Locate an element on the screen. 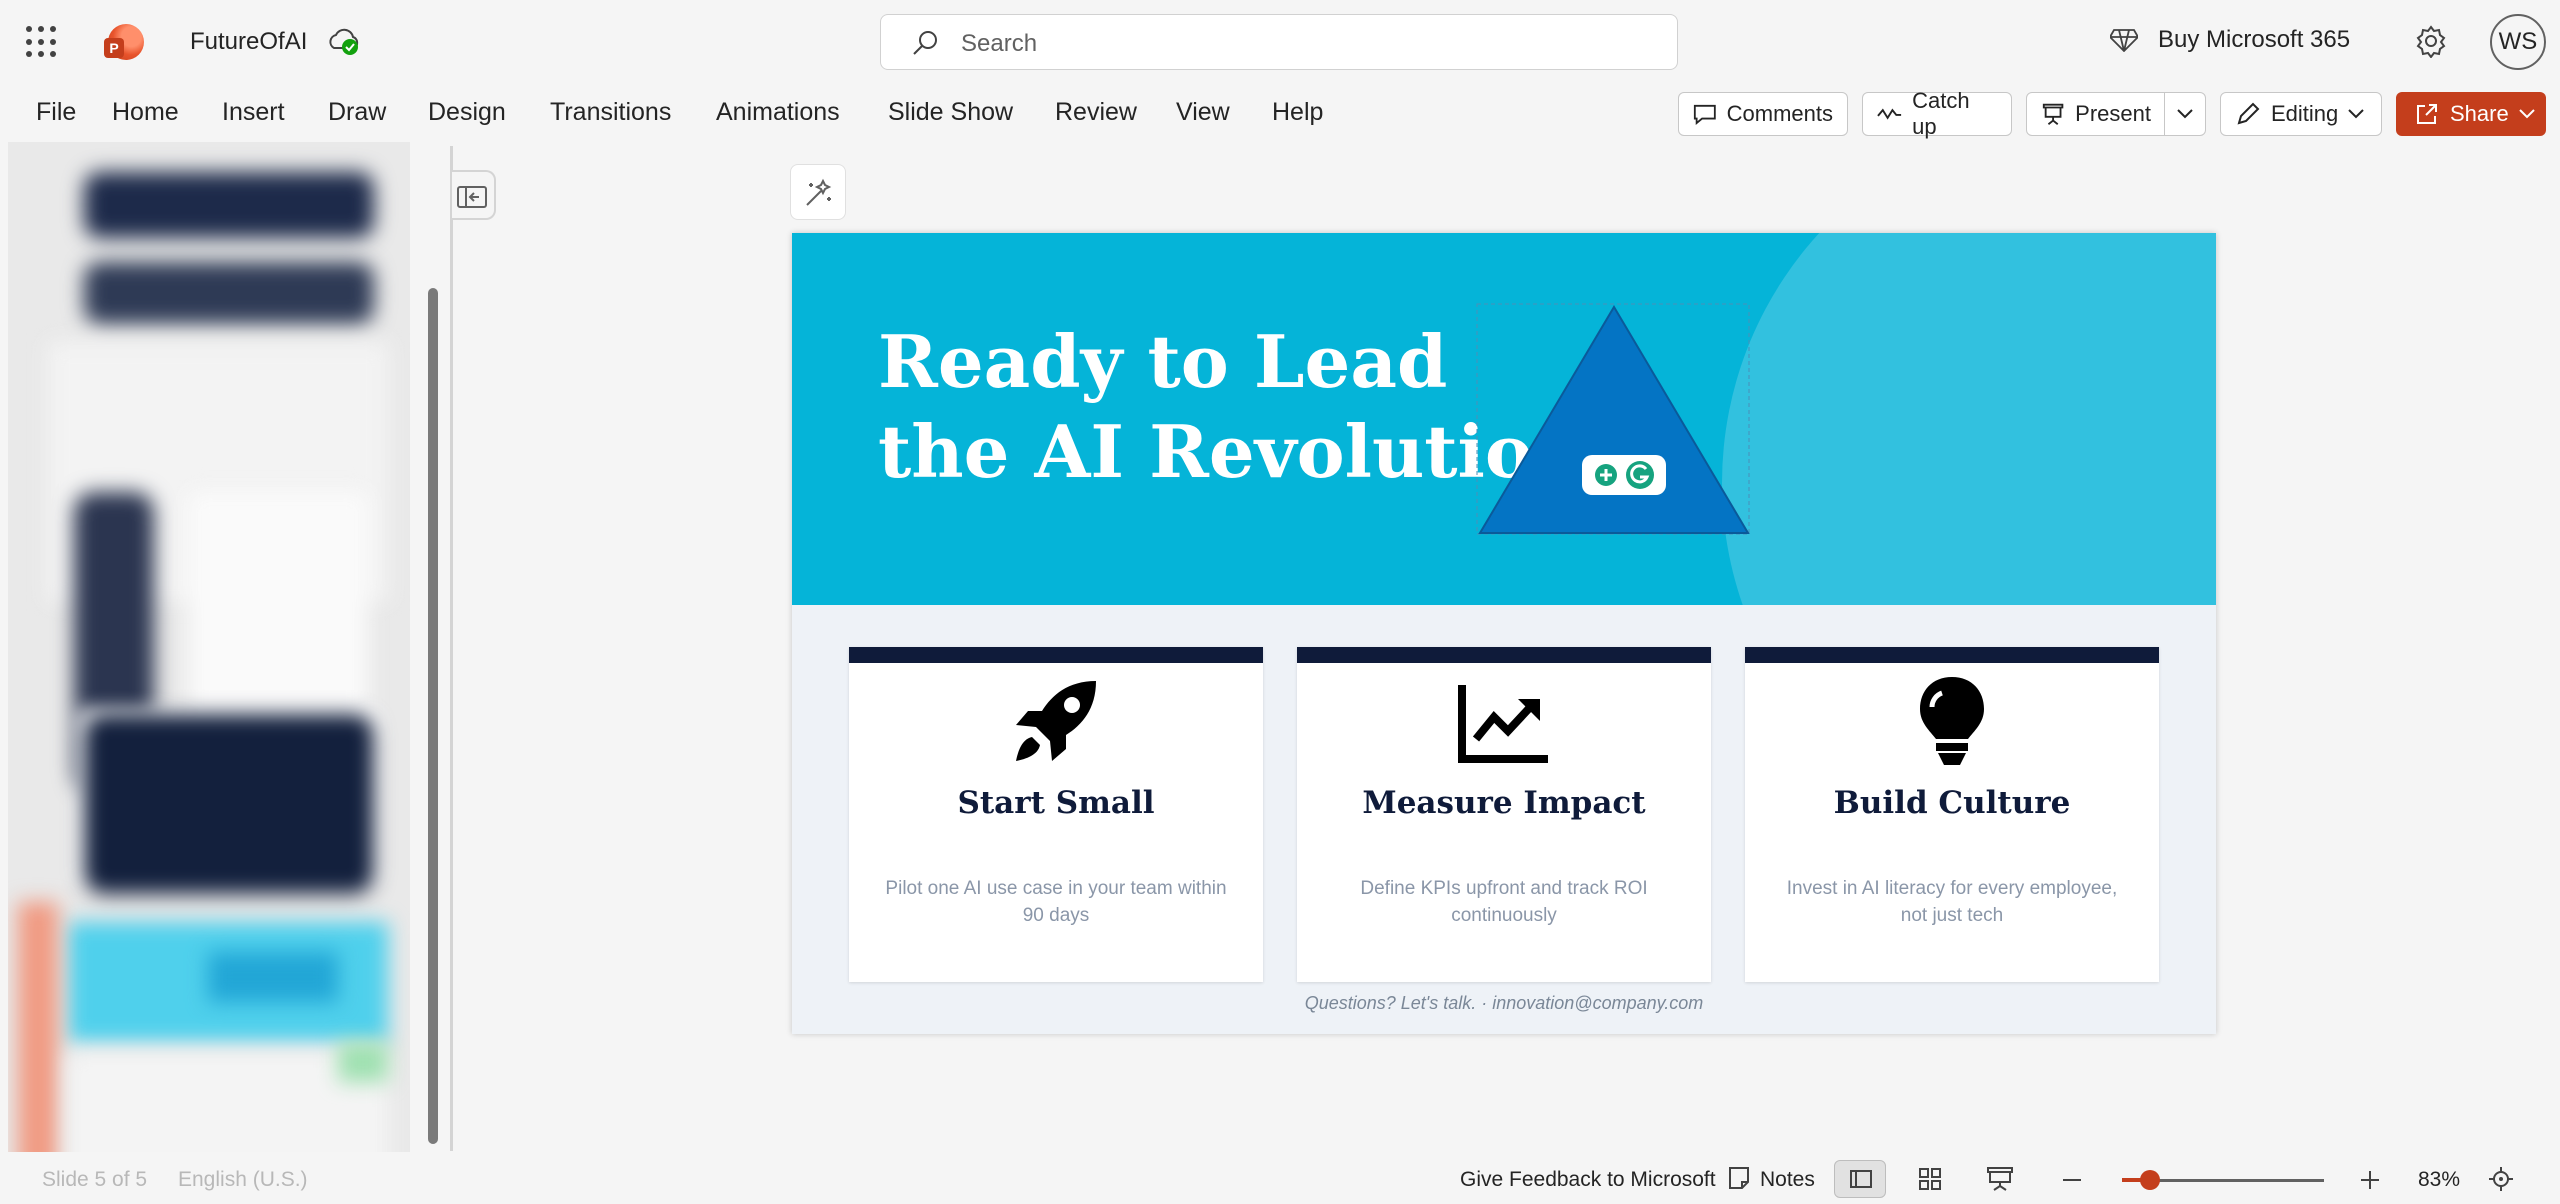 The image size is (2560, 1204). powerpoint-logo-icon: P is located at coordinates (124, 42).